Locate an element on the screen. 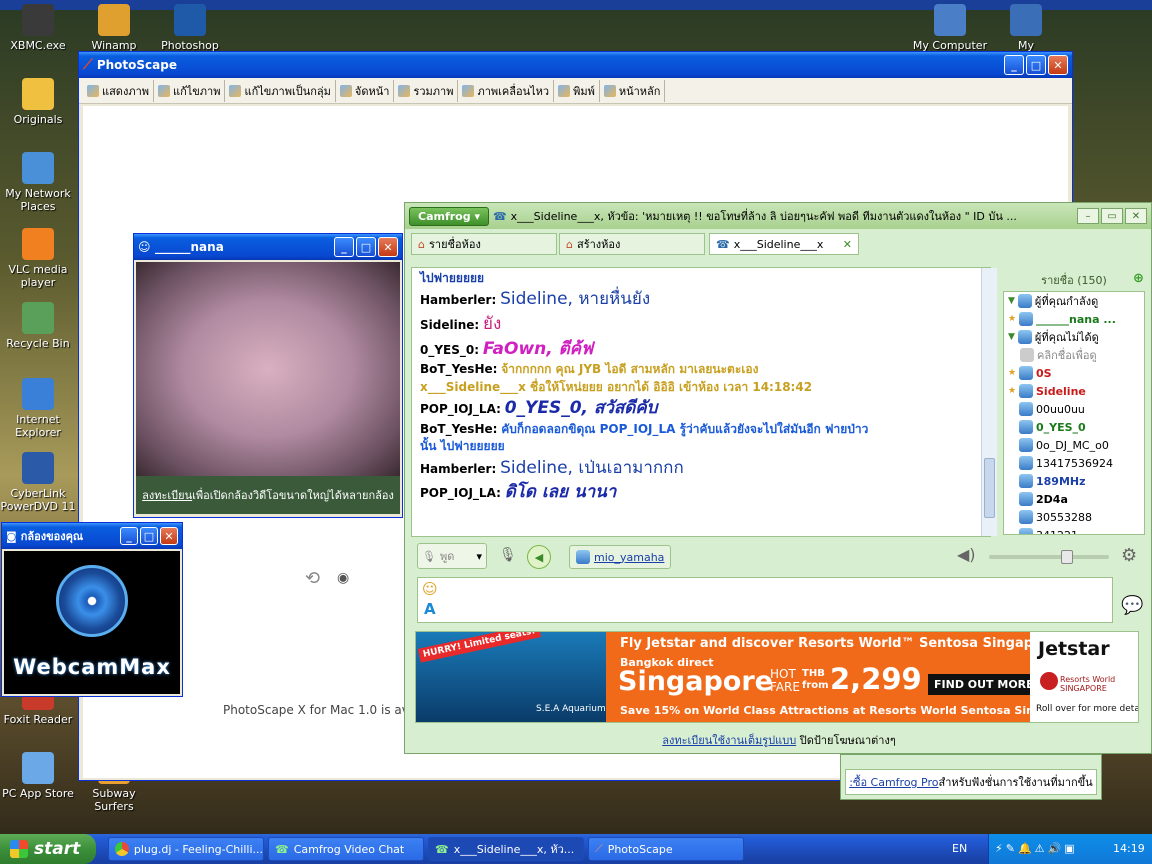  photoscape-tab: ภาพเคลื่อนไหว is located at coordinates (506, 90).